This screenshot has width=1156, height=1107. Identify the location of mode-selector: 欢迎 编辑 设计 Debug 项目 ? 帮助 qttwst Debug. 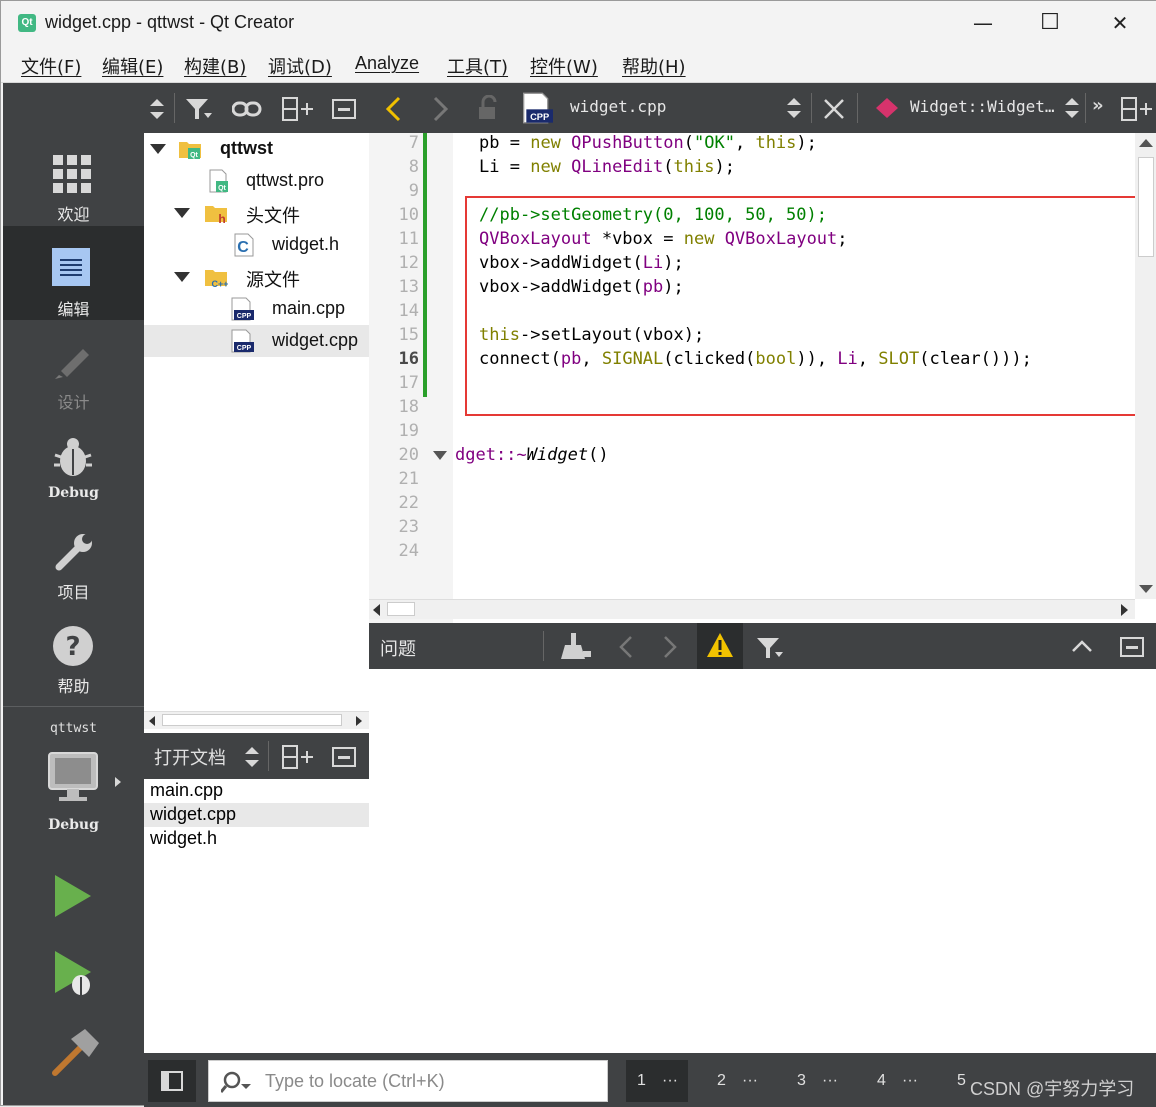
(73, 594).